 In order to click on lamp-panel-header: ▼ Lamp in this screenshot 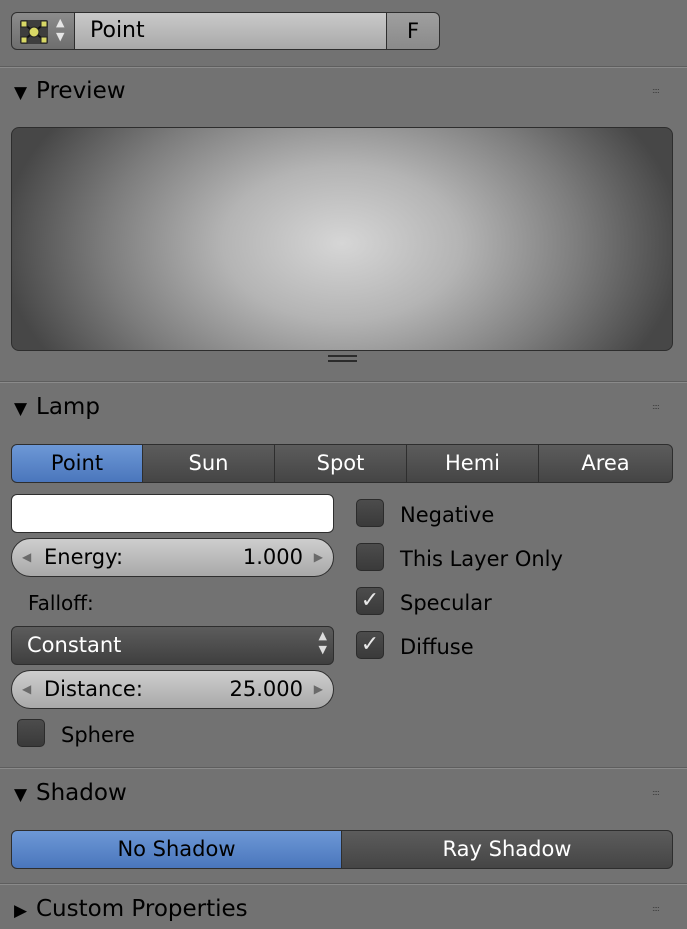, I will do `click(57, 407)`.